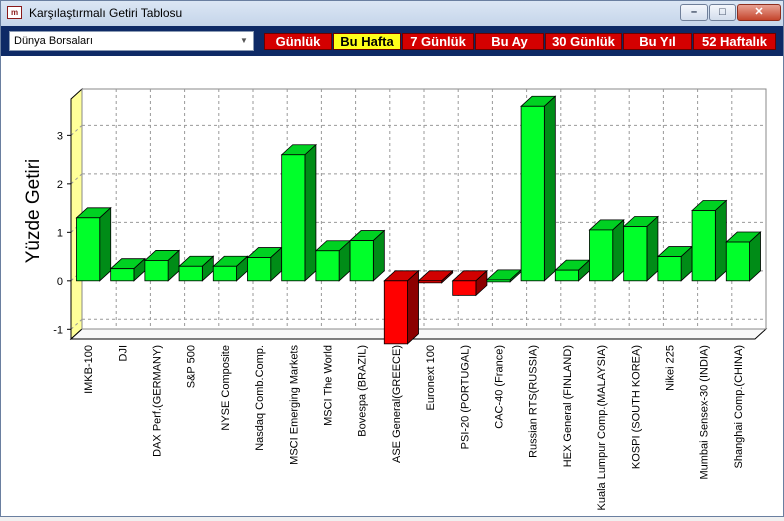 The height and width of the screenshot is (521, 784). Describe the element at coordinates (568, 406) in the screenshot. I see `x-tick-label: HEX General (FINLAND)` at that location.